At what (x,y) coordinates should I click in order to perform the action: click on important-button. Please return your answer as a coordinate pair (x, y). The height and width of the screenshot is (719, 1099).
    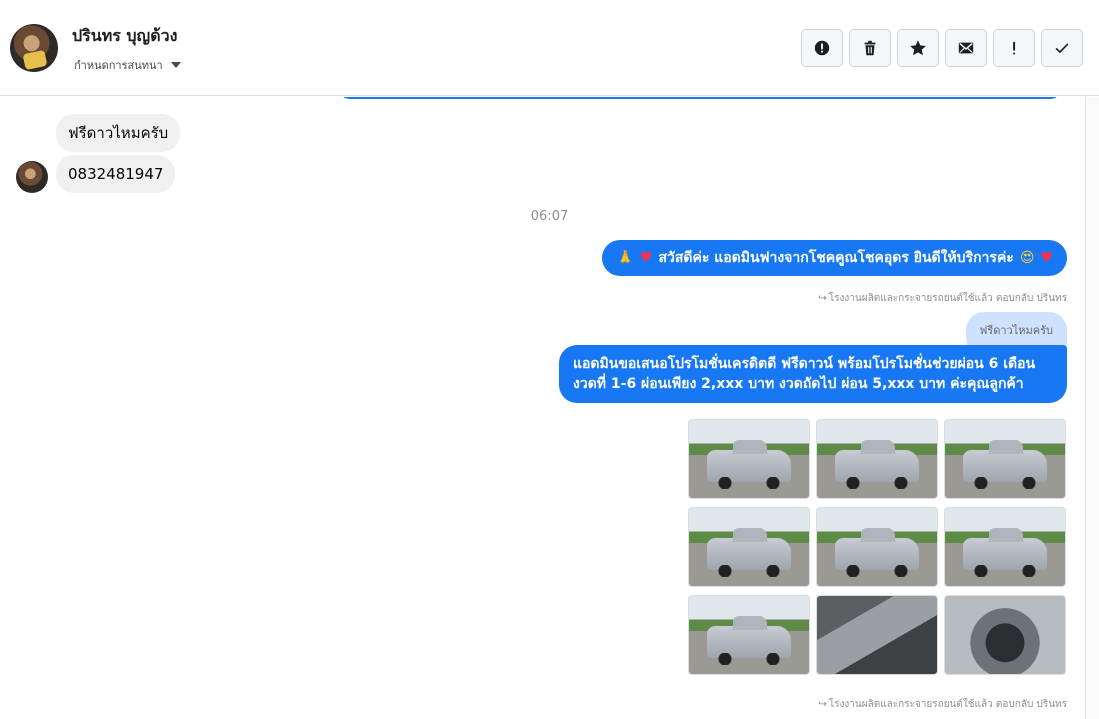
    Looking at the image, I should click on (1014, 48).